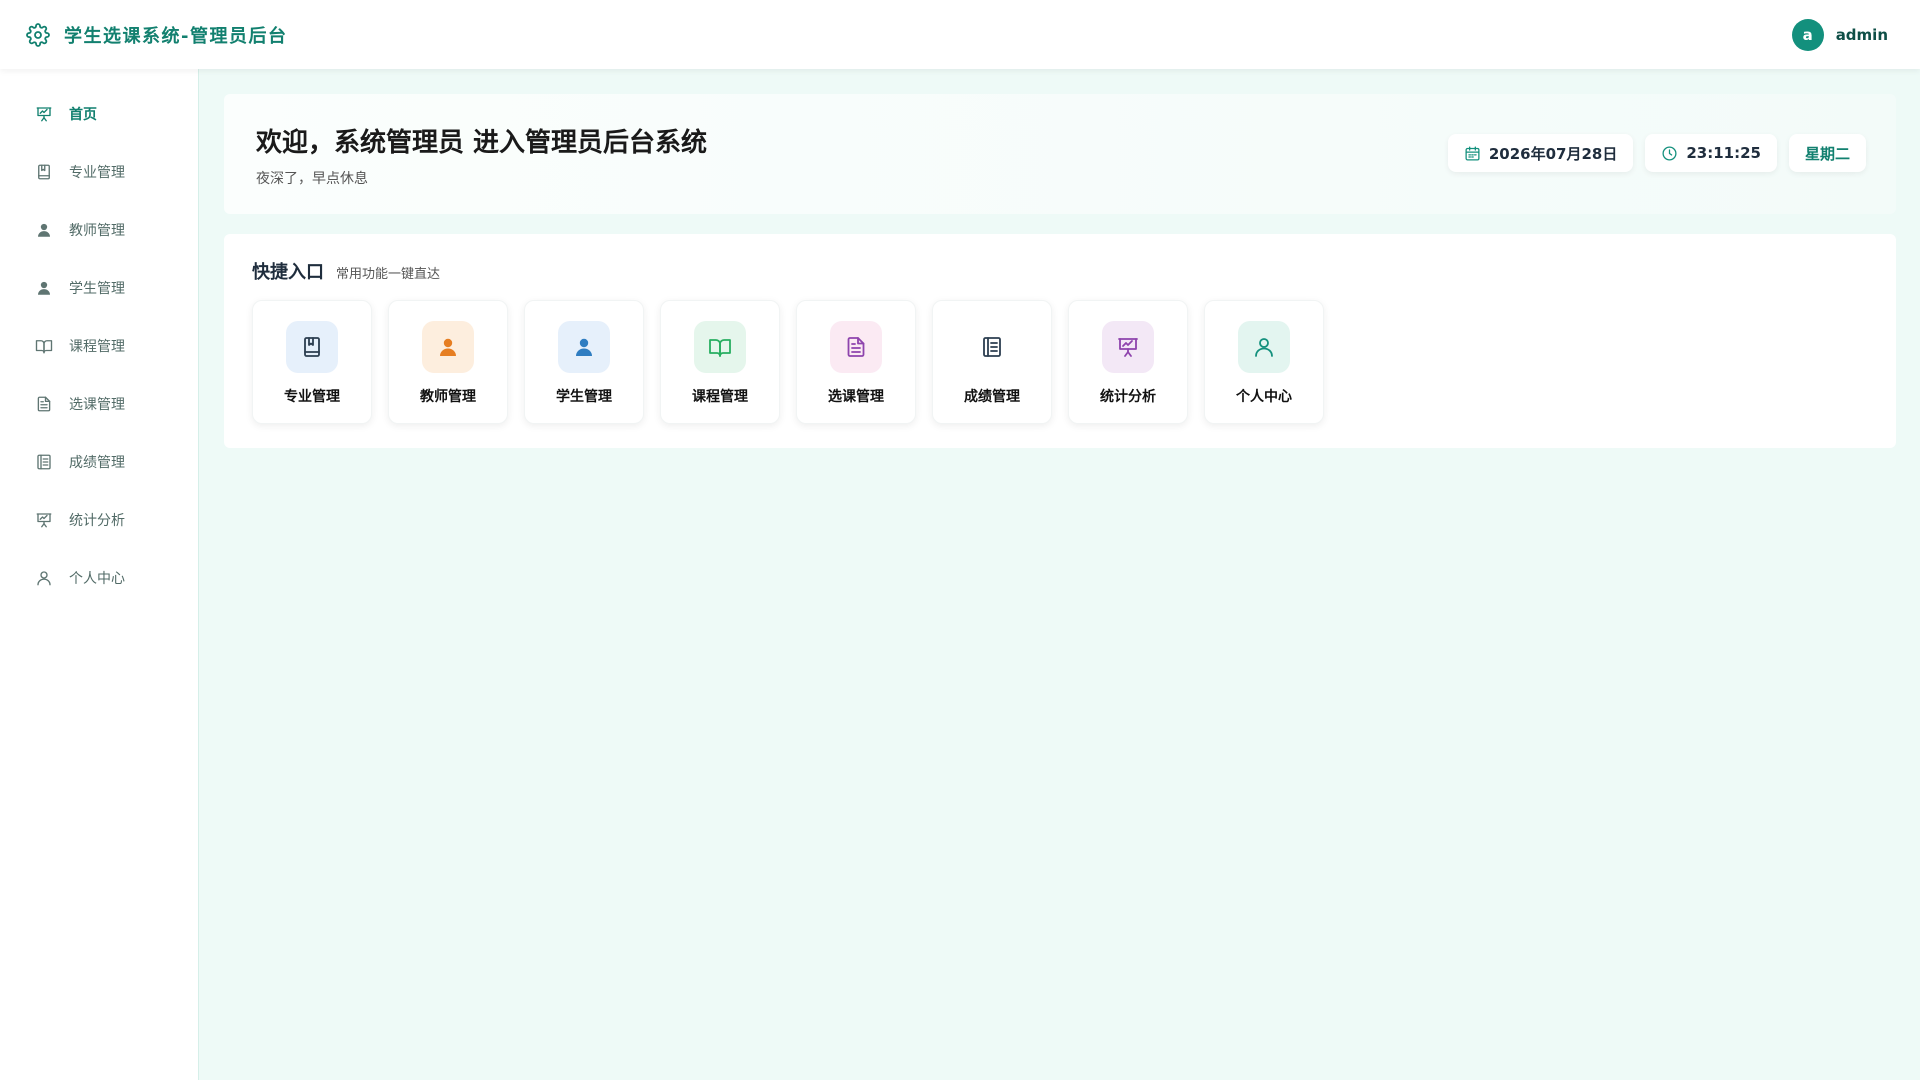 This screenshot has height=1080, width=1920. What do you see at coordinates (1862, 35) in the screenshot?
I see `username: admin` at bounding box center [1862, 35].